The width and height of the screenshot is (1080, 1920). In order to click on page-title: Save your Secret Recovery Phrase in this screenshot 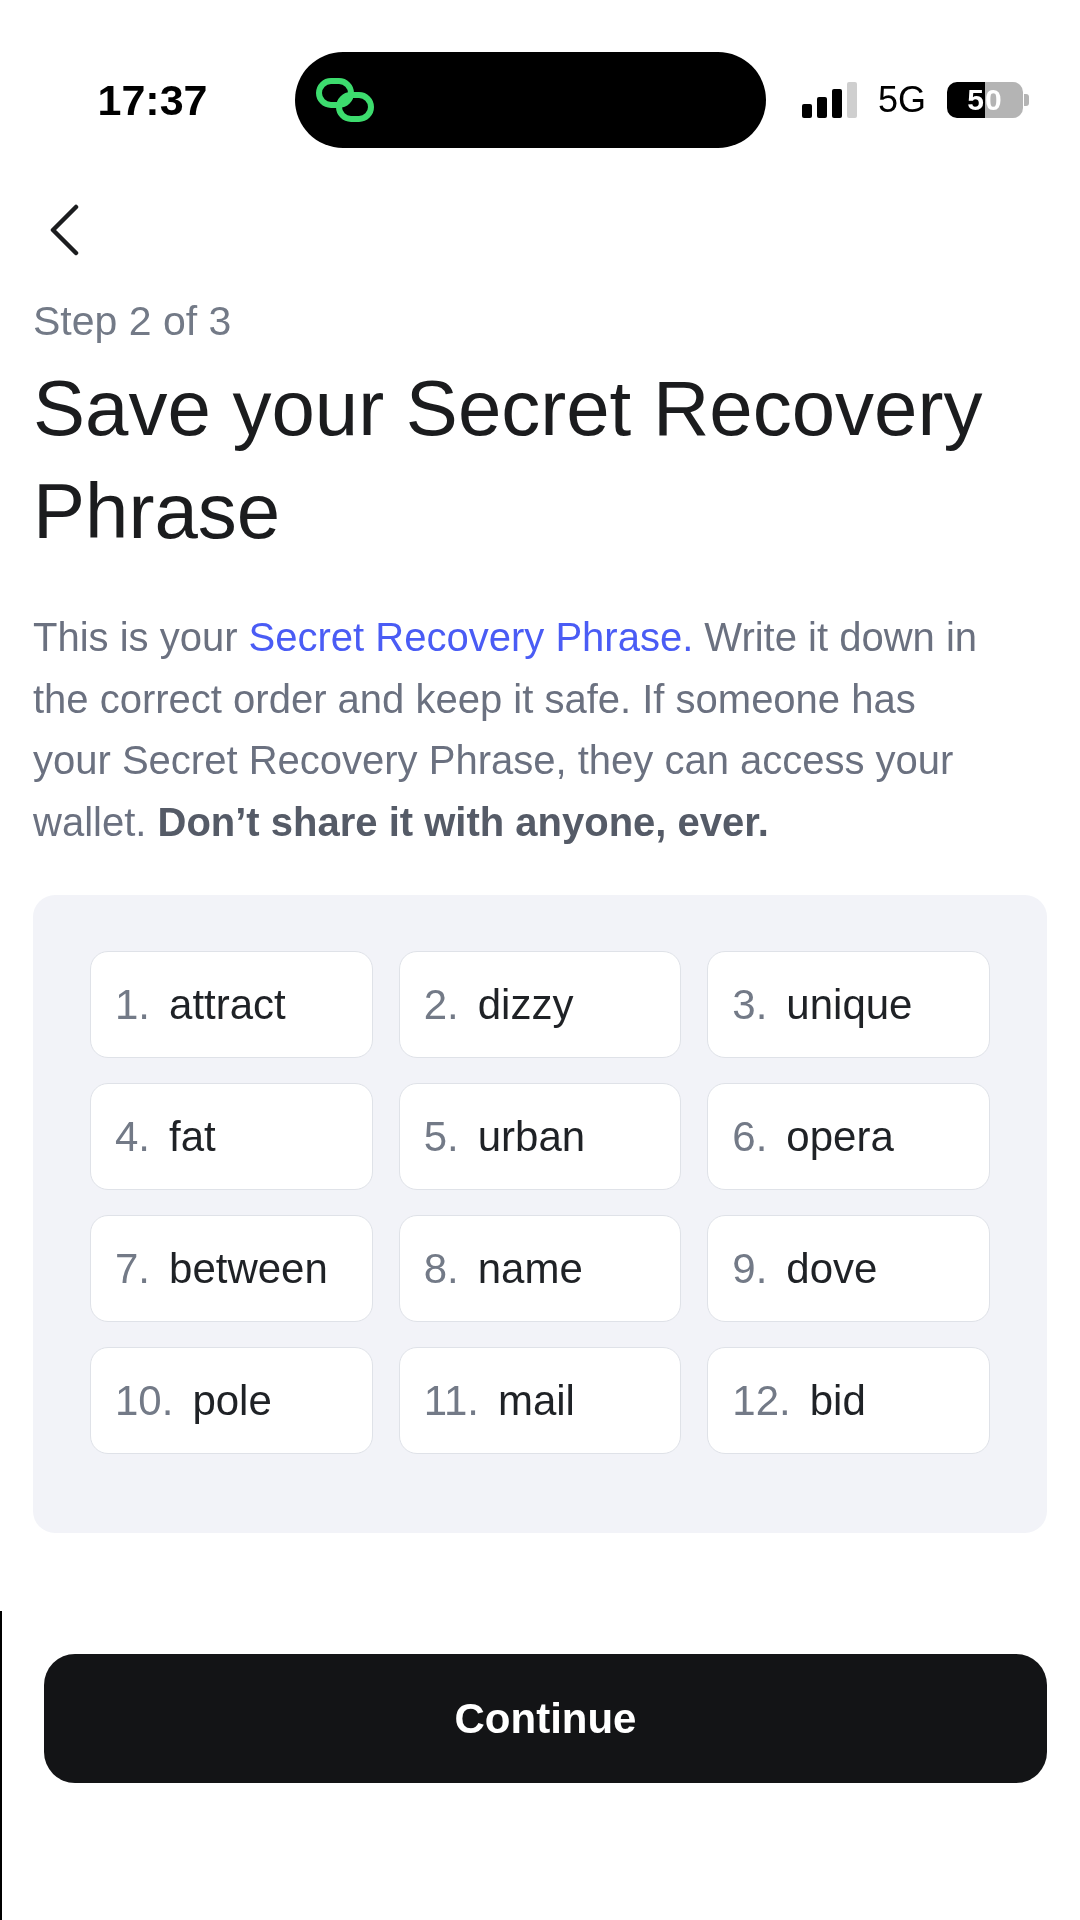, I will do `click(508, 460)`.